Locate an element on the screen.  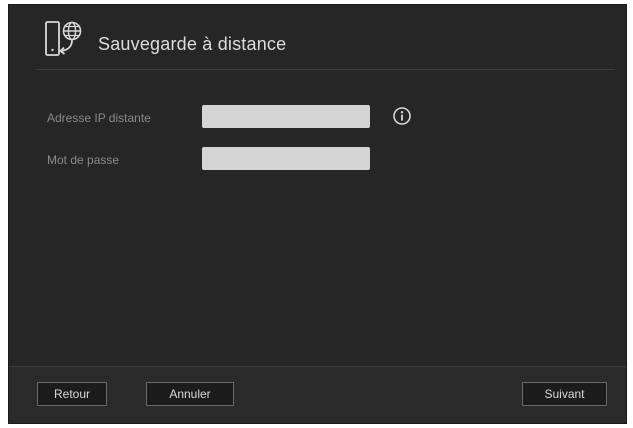
next-button: Suivant is located at coordinates (564, 394).